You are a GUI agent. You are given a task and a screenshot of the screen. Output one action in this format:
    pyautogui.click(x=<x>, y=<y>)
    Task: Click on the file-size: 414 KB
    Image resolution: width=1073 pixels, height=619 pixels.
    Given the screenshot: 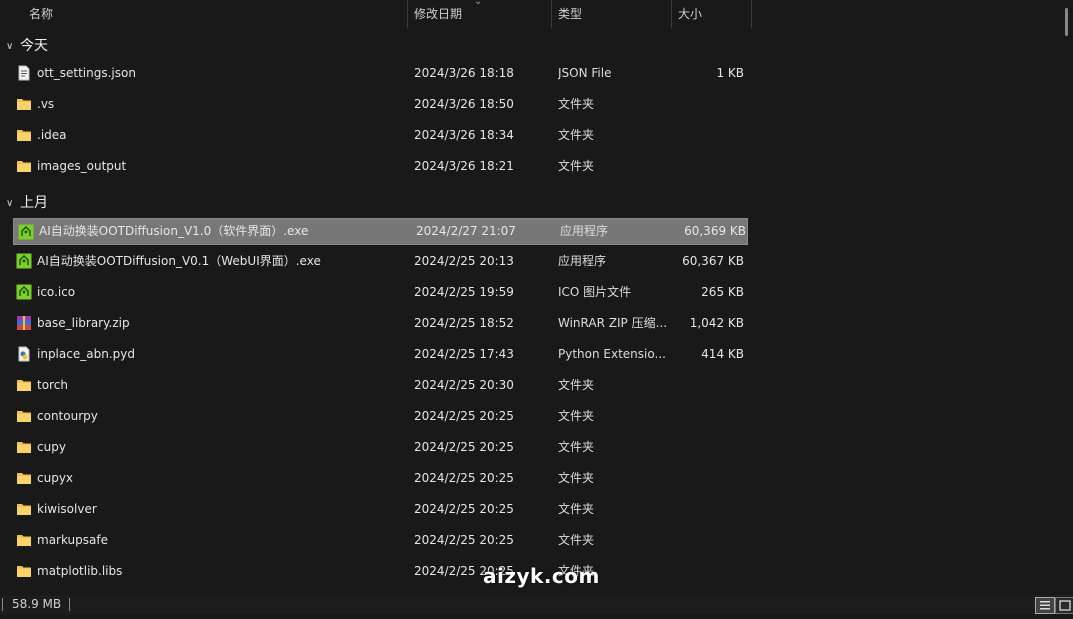 What is the action you would take?
    pyautogui.click(x=722, y=354)
    